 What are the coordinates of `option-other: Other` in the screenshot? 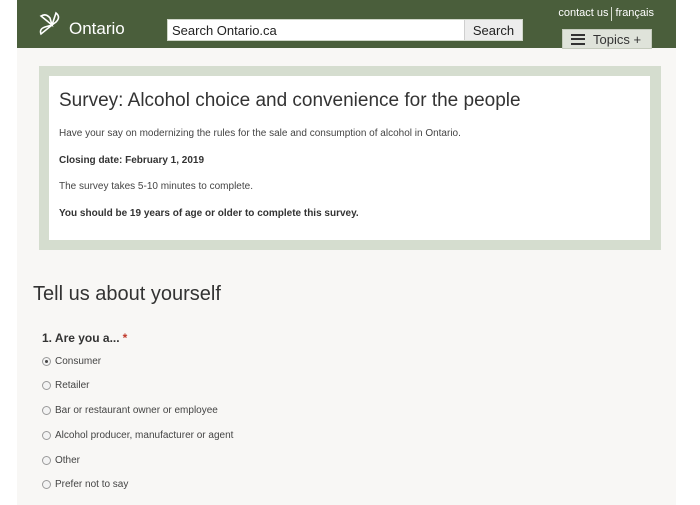 It's located at (137, 460).